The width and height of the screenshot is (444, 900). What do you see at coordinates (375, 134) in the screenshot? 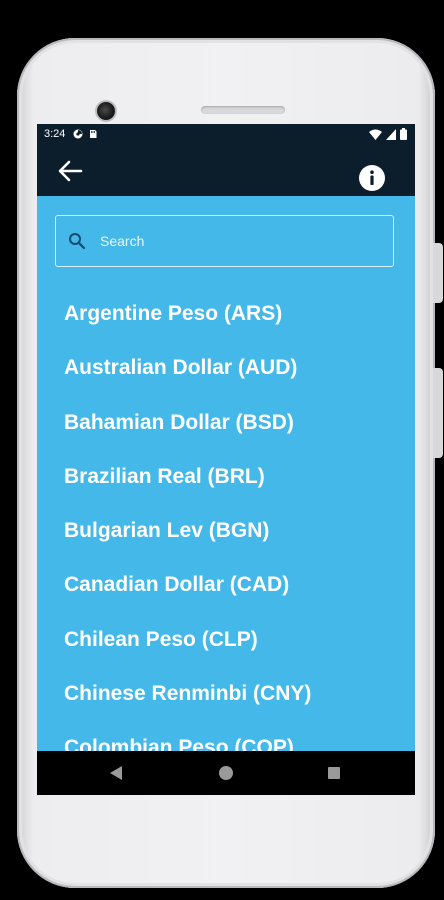
I see `wifi-icon` at bounding box center [375, 134].